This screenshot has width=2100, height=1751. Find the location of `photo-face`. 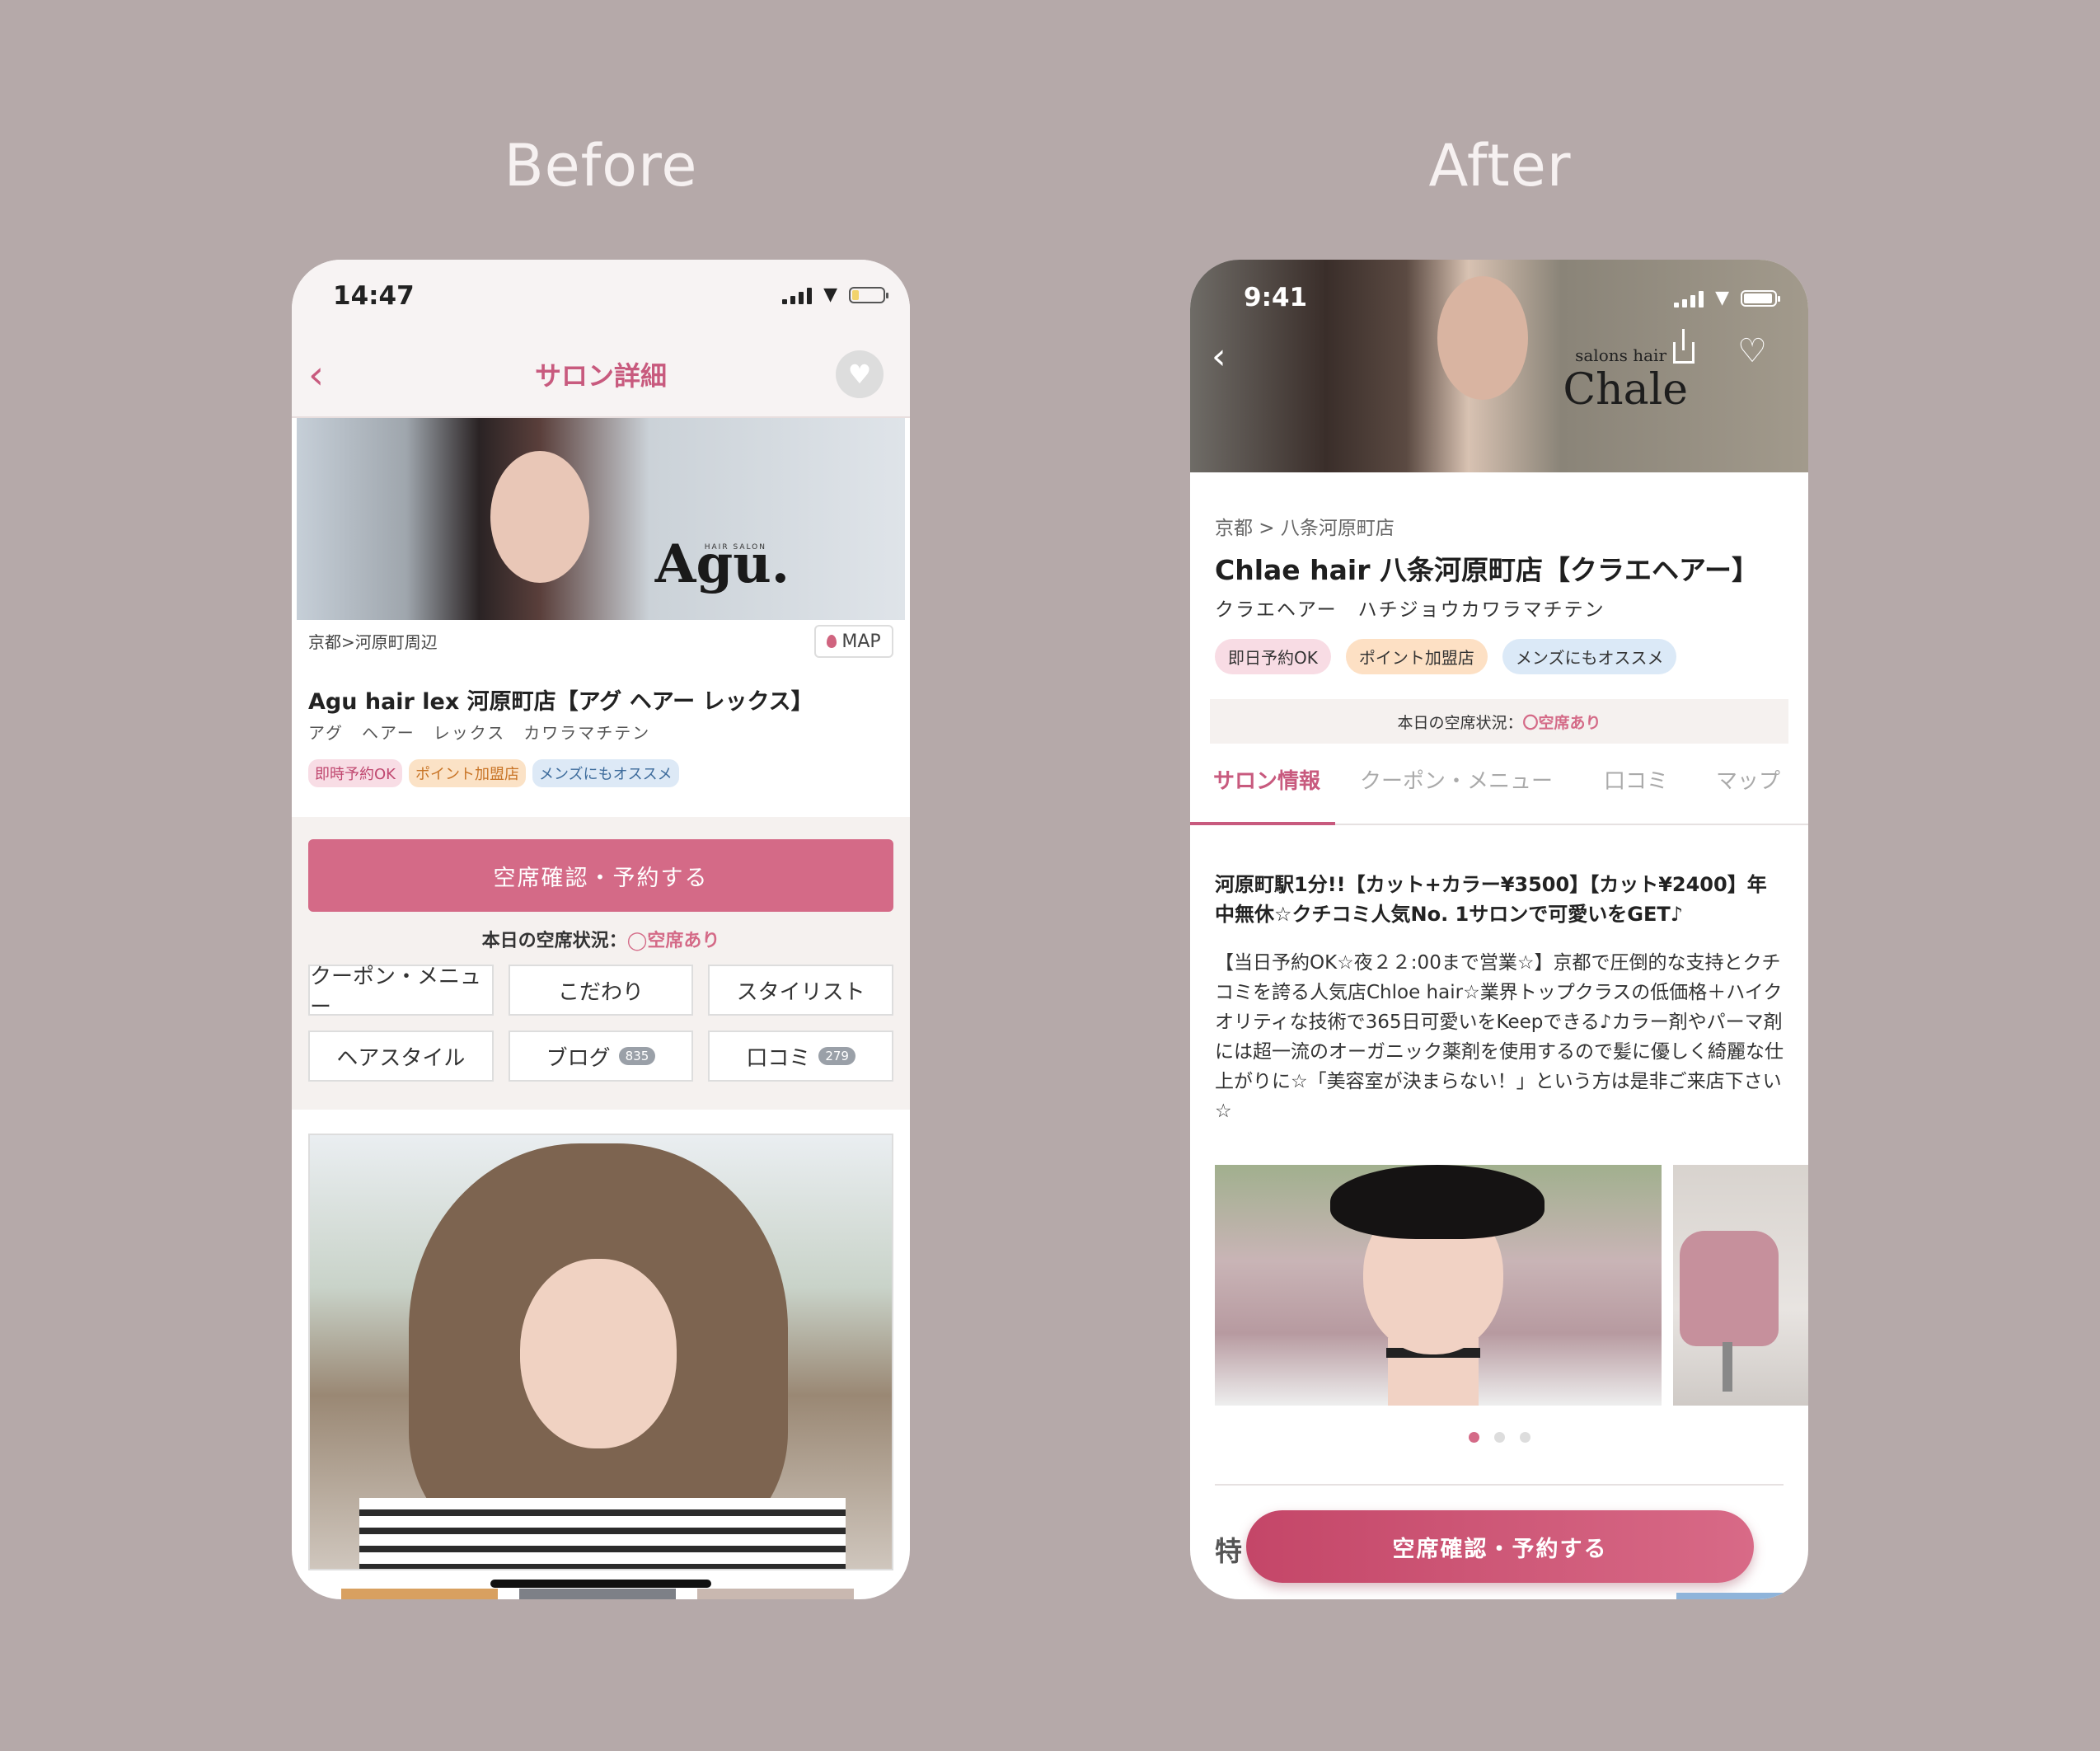

photo-face is located at coordinates (598, 1353).